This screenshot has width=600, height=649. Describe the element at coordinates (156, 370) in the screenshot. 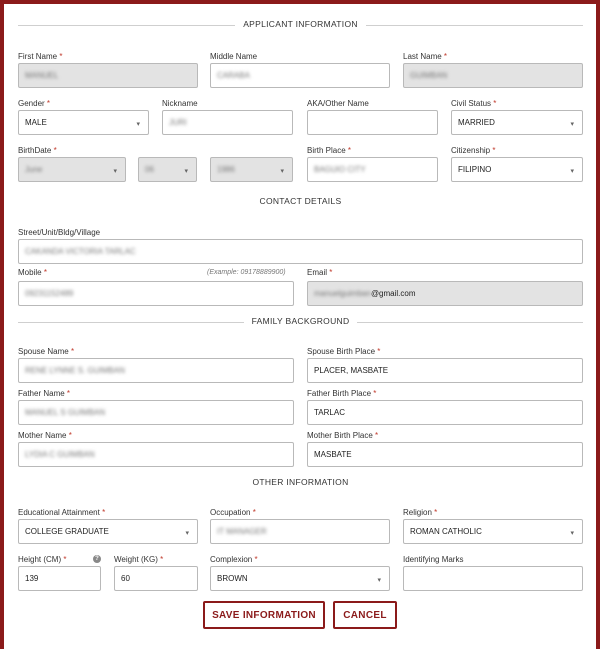

I see `spouse-name-field: RENE LYNNE S. GUIMBAN` at that location.